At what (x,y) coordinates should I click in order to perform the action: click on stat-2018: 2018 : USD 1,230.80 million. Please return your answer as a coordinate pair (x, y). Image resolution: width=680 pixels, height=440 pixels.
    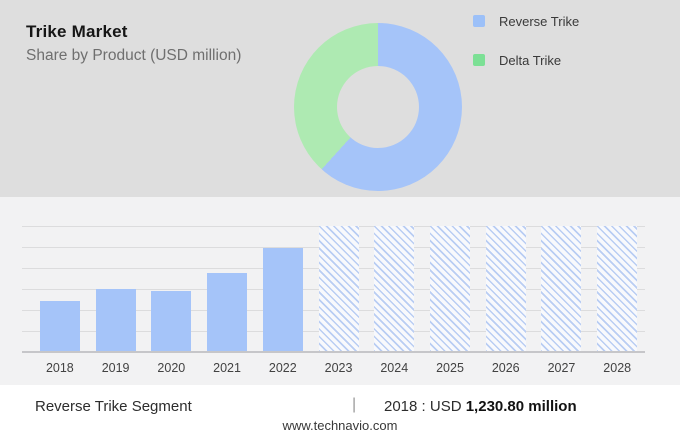
    Looking at the image, I should click on (480, 406).